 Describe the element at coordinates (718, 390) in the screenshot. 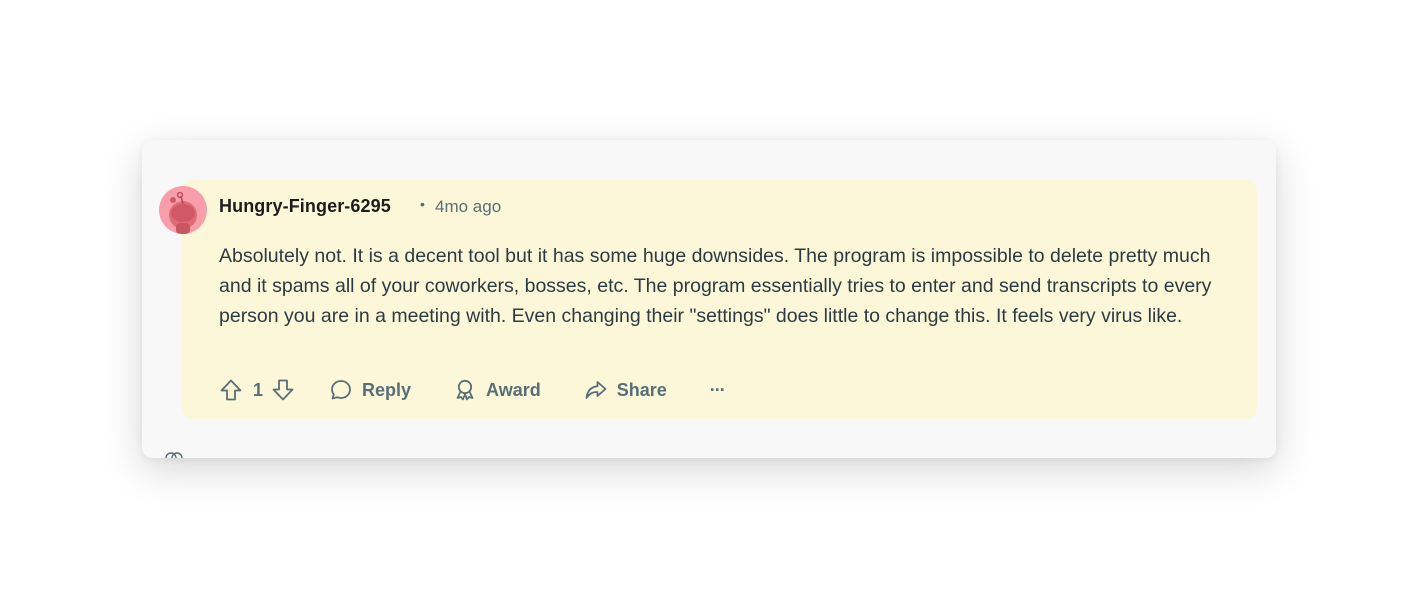

I see `more-options-button: ···` at that location.